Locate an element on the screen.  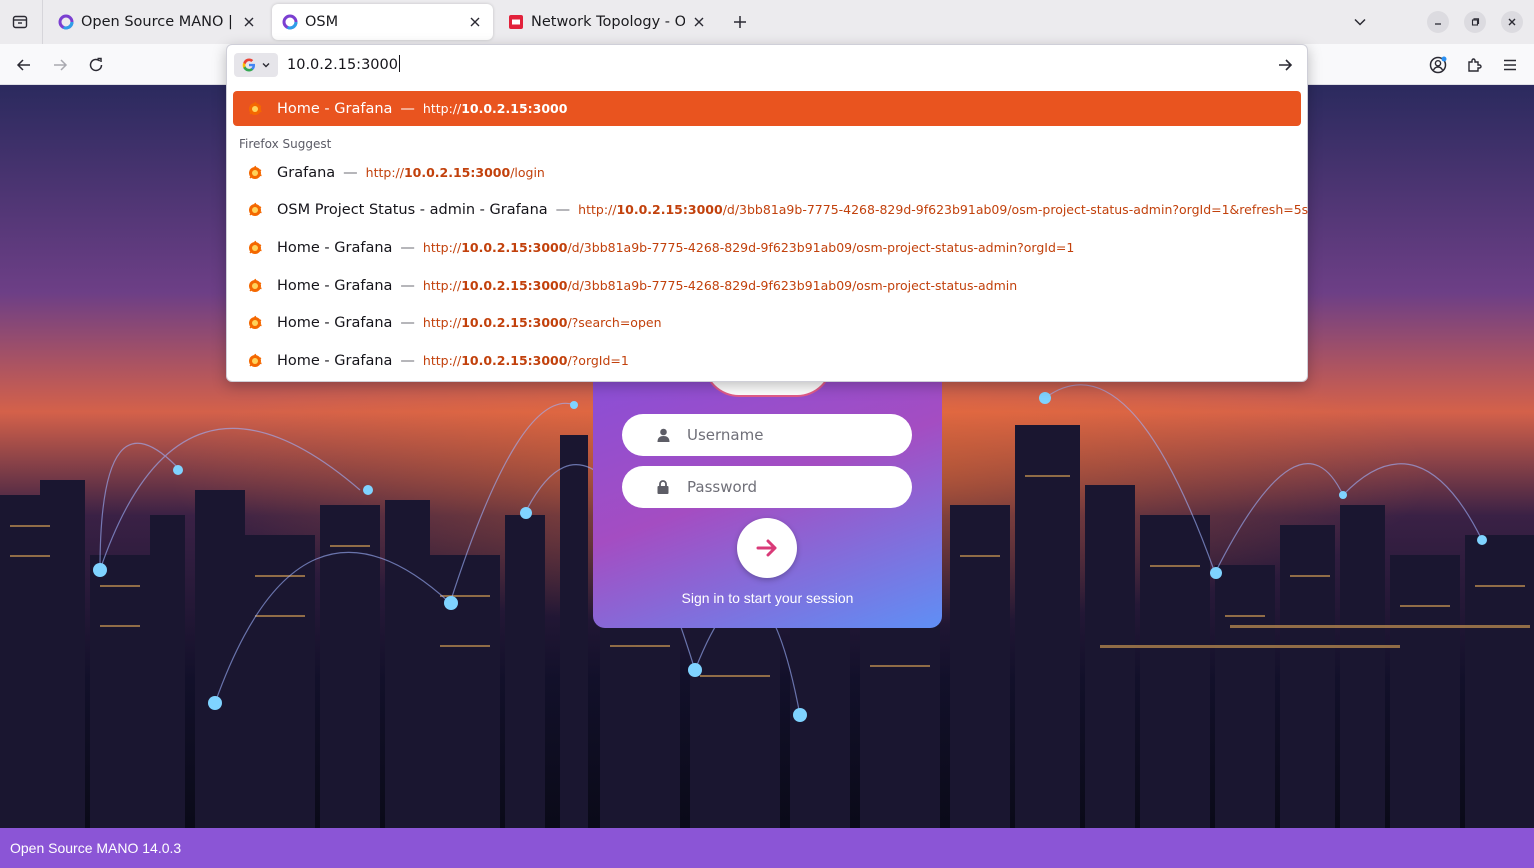
puzzle-icon is located at coordinates (1475, 65).